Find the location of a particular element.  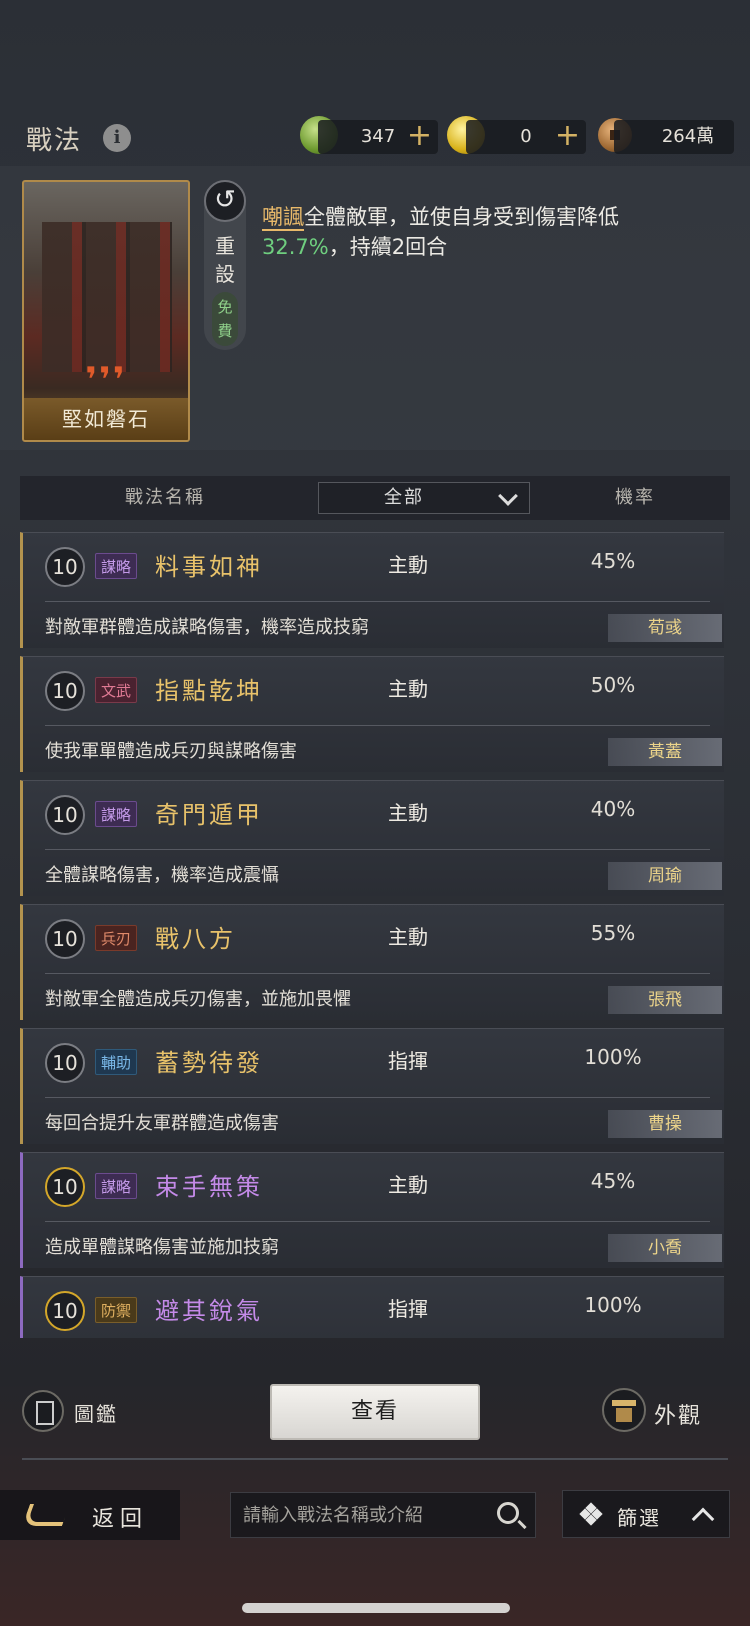

reset-icon: ↺ is located at coordinates (225, 201).